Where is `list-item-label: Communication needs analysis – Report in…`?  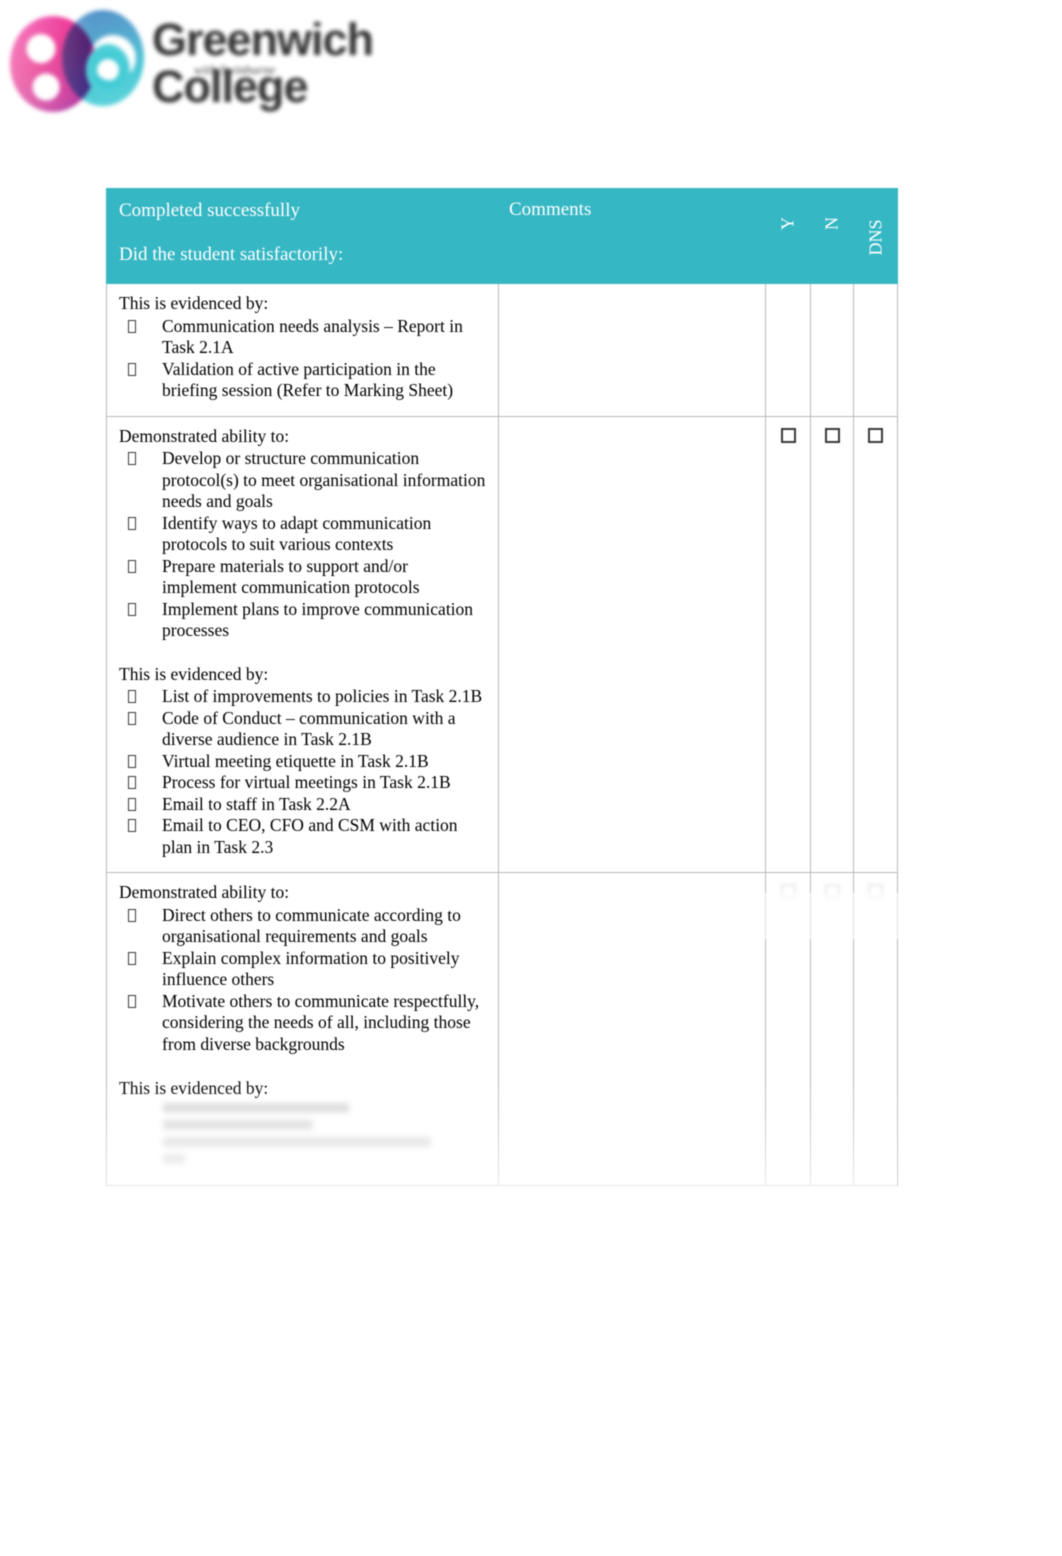
list-item-label: Communication needs analysis – Report in… is located at coordinates (312, 336).